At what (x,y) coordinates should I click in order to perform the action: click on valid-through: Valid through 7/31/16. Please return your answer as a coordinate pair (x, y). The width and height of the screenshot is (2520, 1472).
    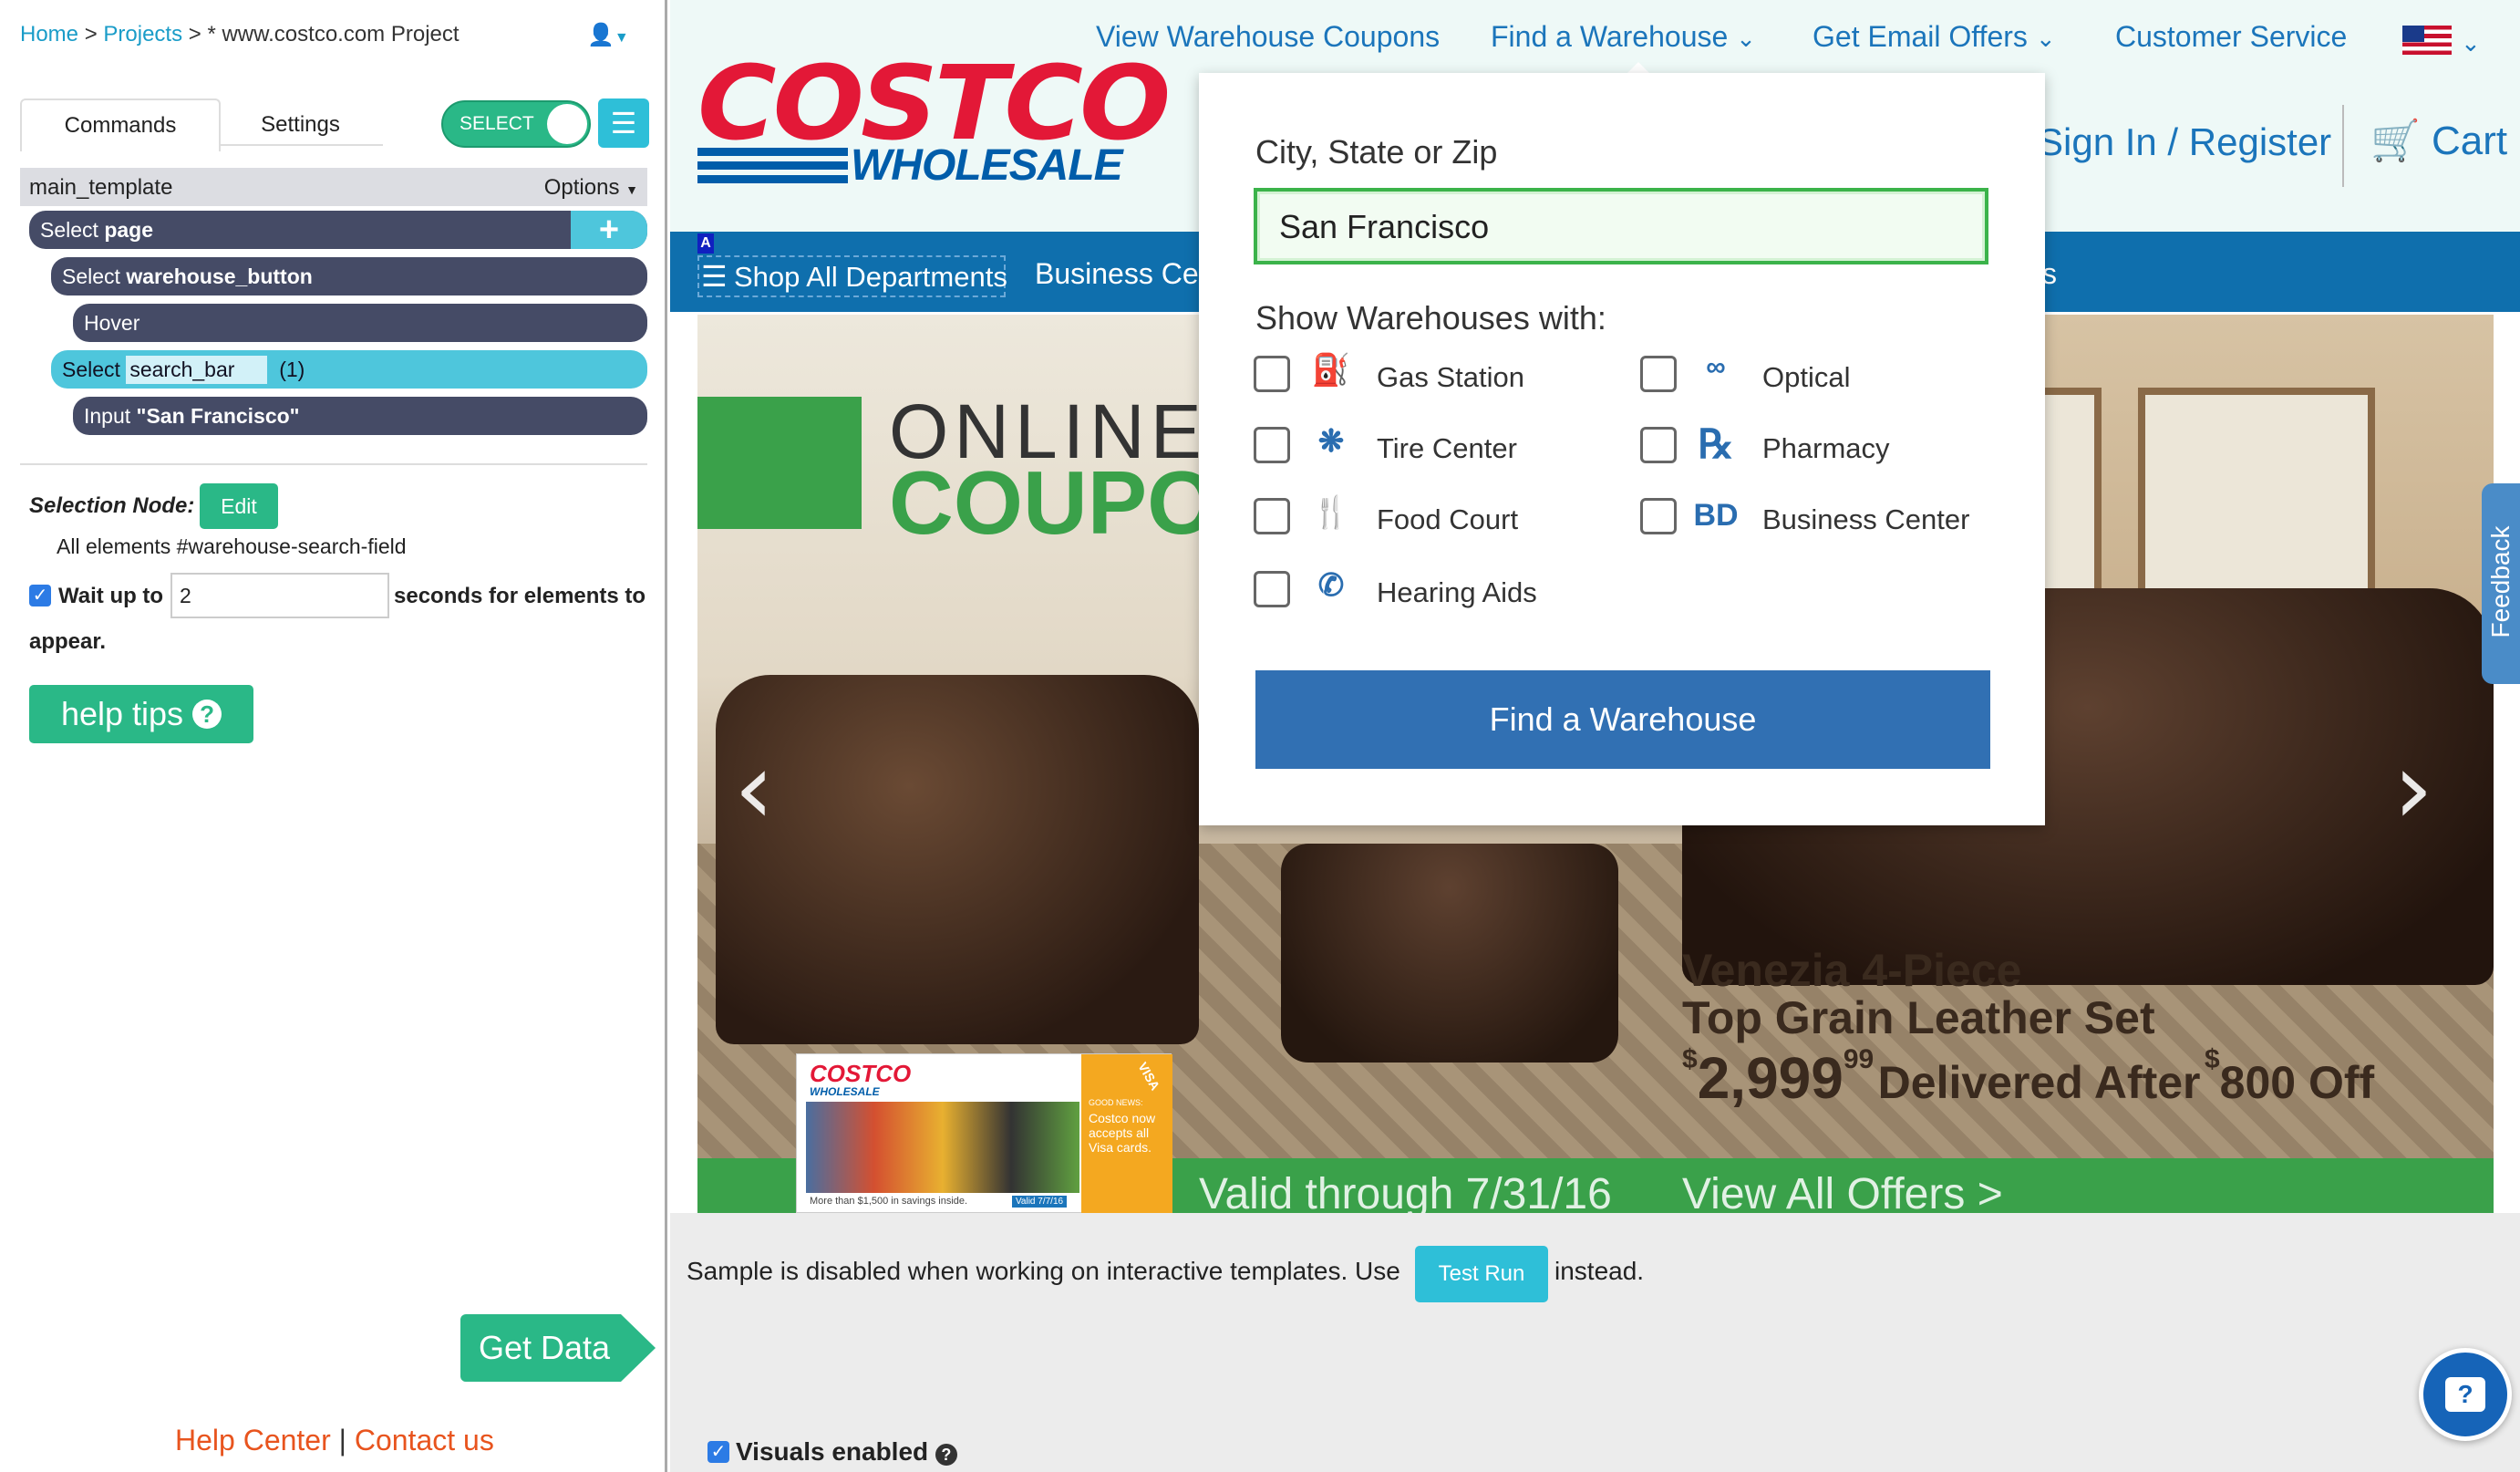
    Looking at the image, I should click on (1405, 1191).